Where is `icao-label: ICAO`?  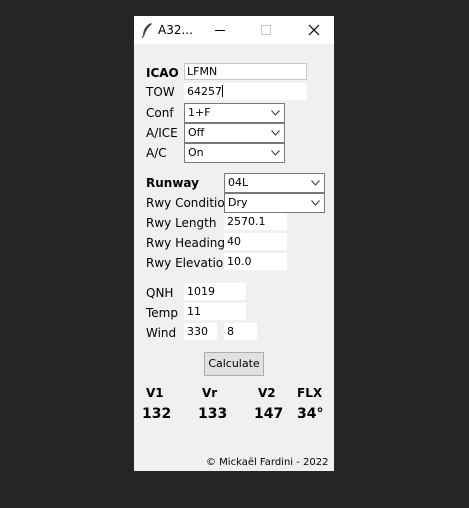 icao-label: ICAO is located at coordinates (162, 73).